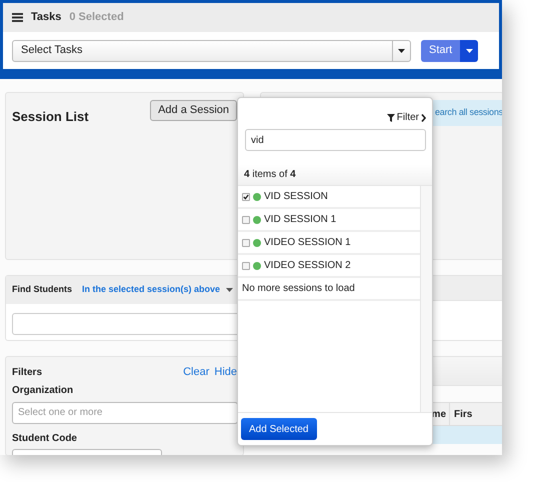  What do you see at coordinates (42, 289) in the screenshot?
I see `panel-title: Find Students` at bounding box center [42, 289].